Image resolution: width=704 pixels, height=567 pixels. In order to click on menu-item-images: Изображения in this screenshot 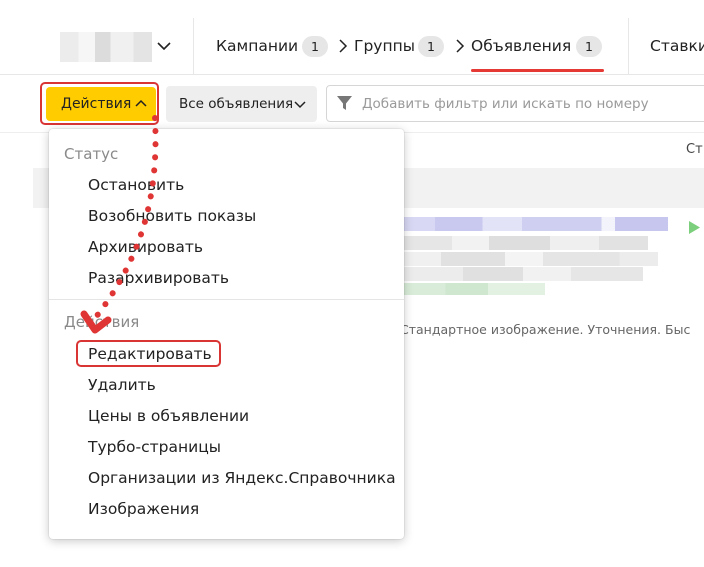, I will do `click(143, 509)`.